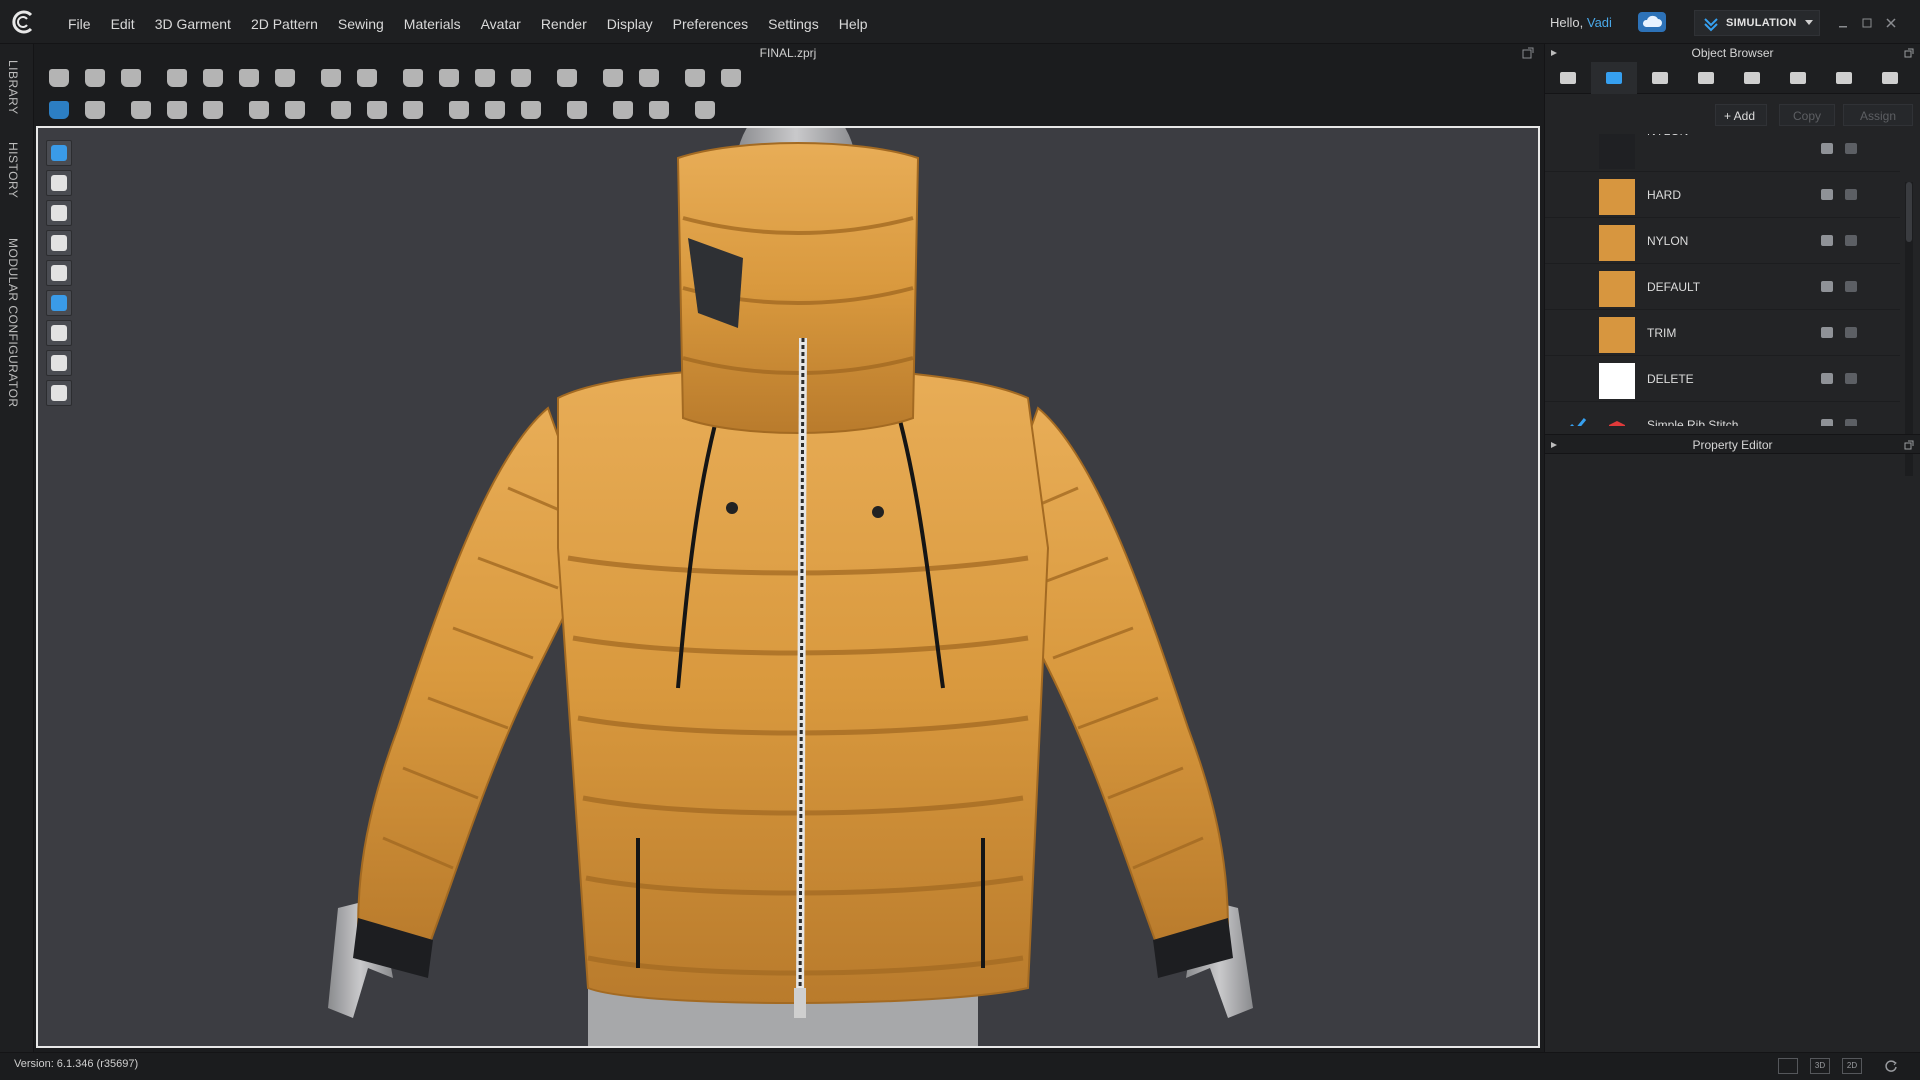  I want to click on pipping-tool, so click(413, 110).